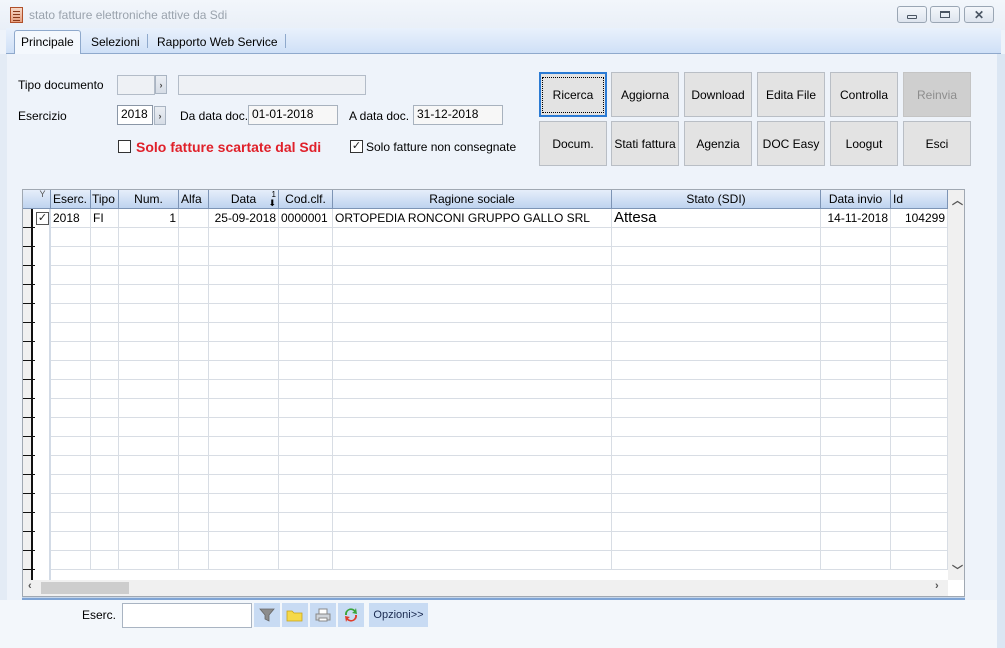 The image size is (1005, 648). I want to click on agenzia-button: Agenzia, so click(718, 143).